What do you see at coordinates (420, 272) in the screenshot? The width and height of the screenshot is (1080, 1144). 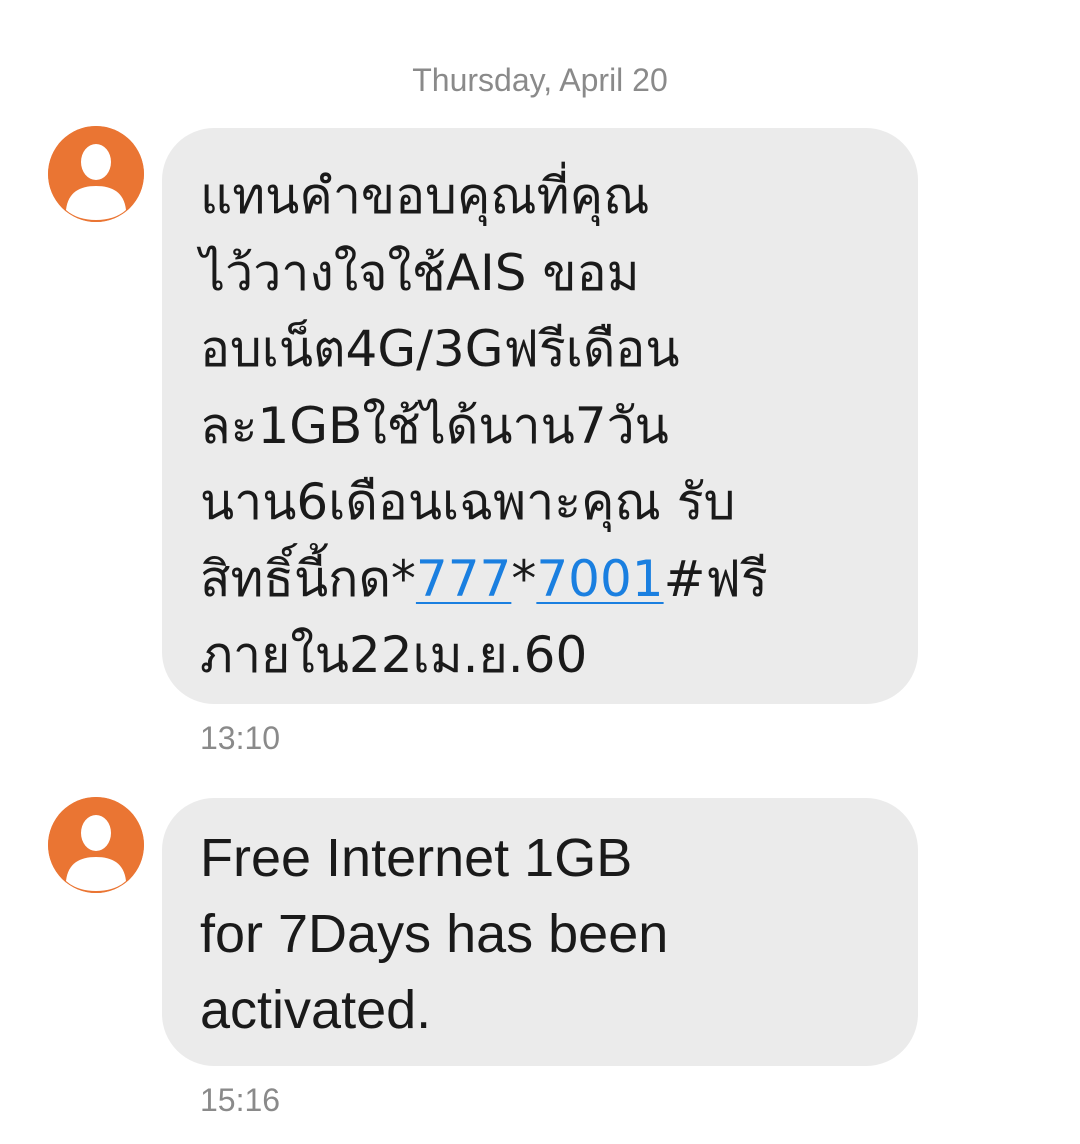 I see `message-line: ไว้วางใจใช้AIS ขอม` at bounding box center [420, 272].